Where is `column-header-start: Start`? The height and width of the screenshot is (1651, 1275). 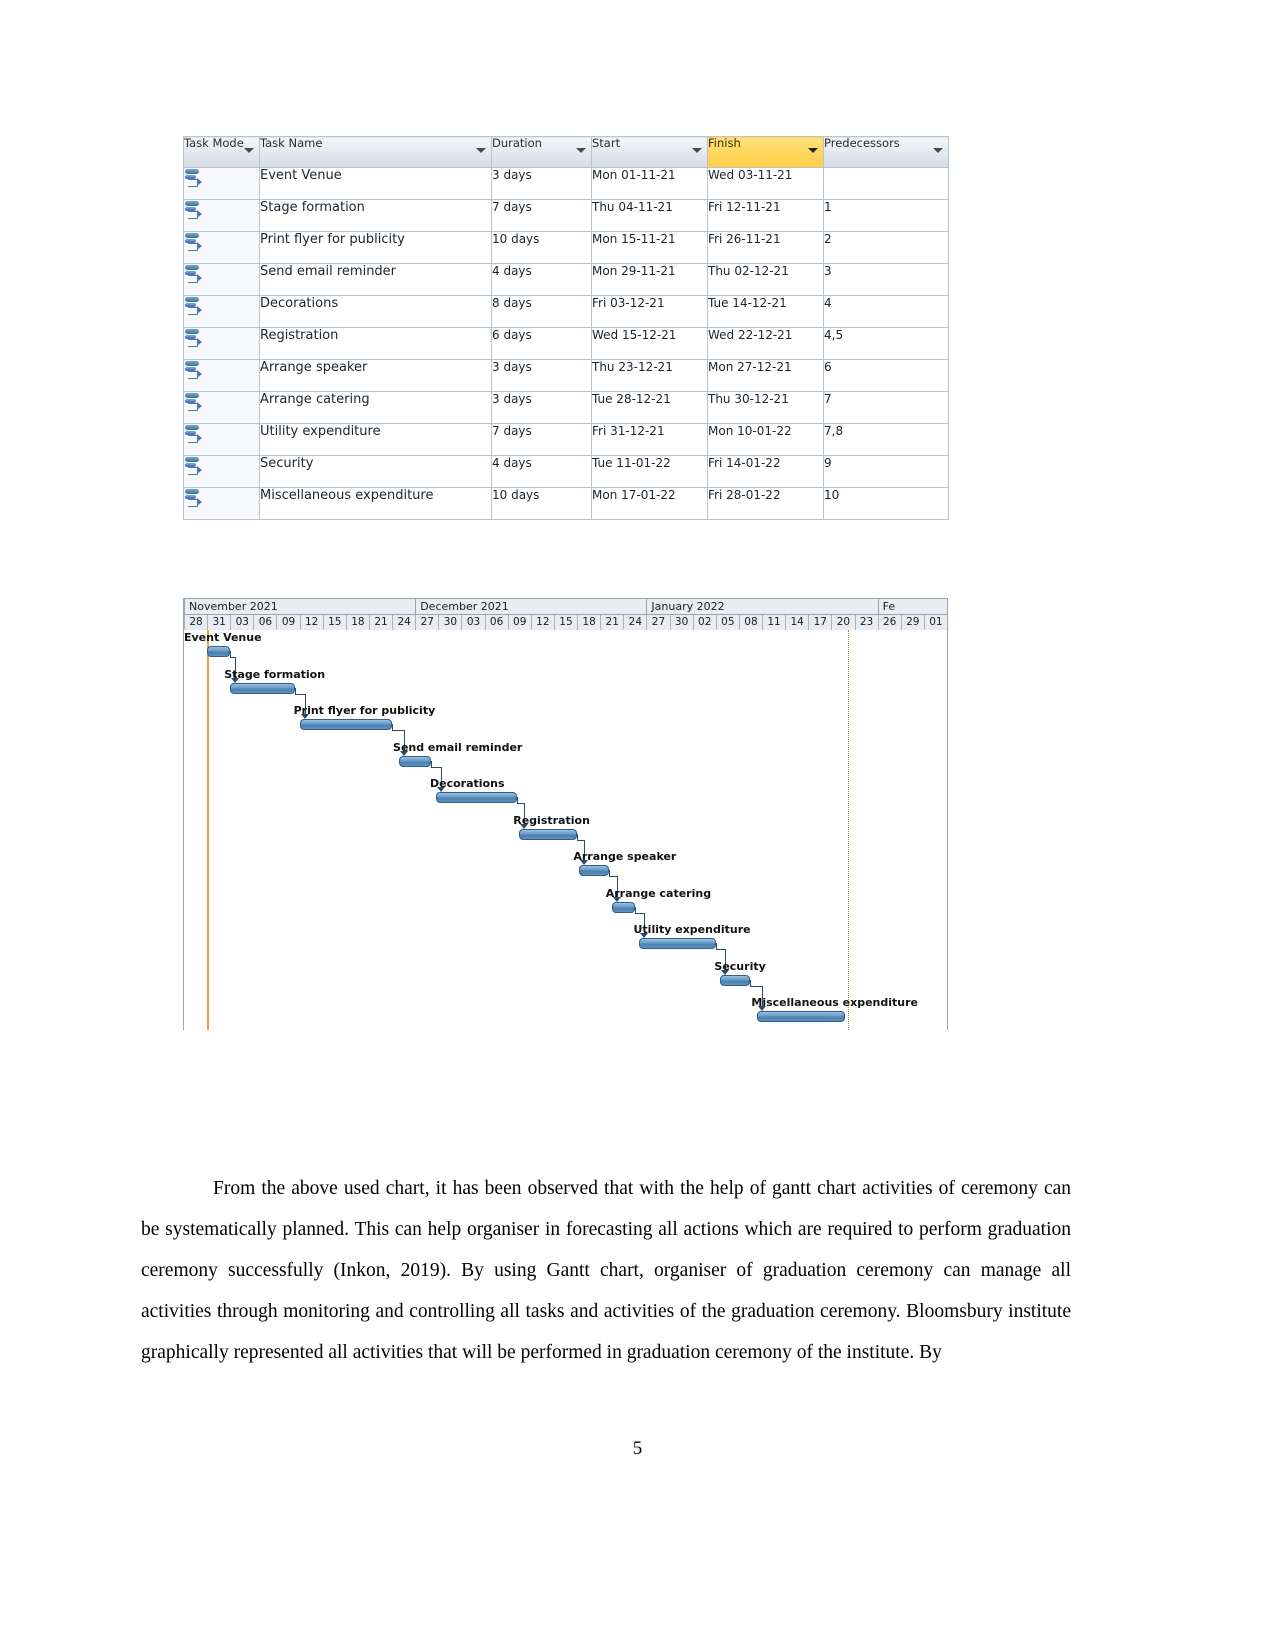 column-header-start: Start is located at coordinates (649, 152).